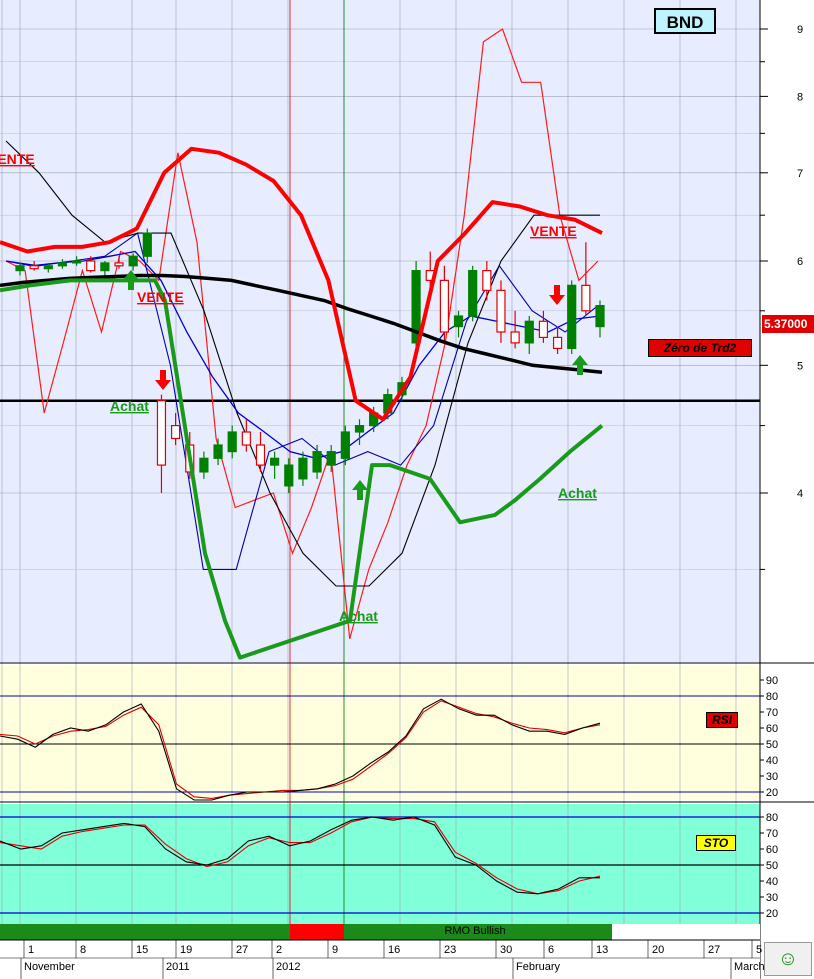 The height and width of the screenshot is (979, 814). I want to click on sto-badge: STO, so click(716, 843).